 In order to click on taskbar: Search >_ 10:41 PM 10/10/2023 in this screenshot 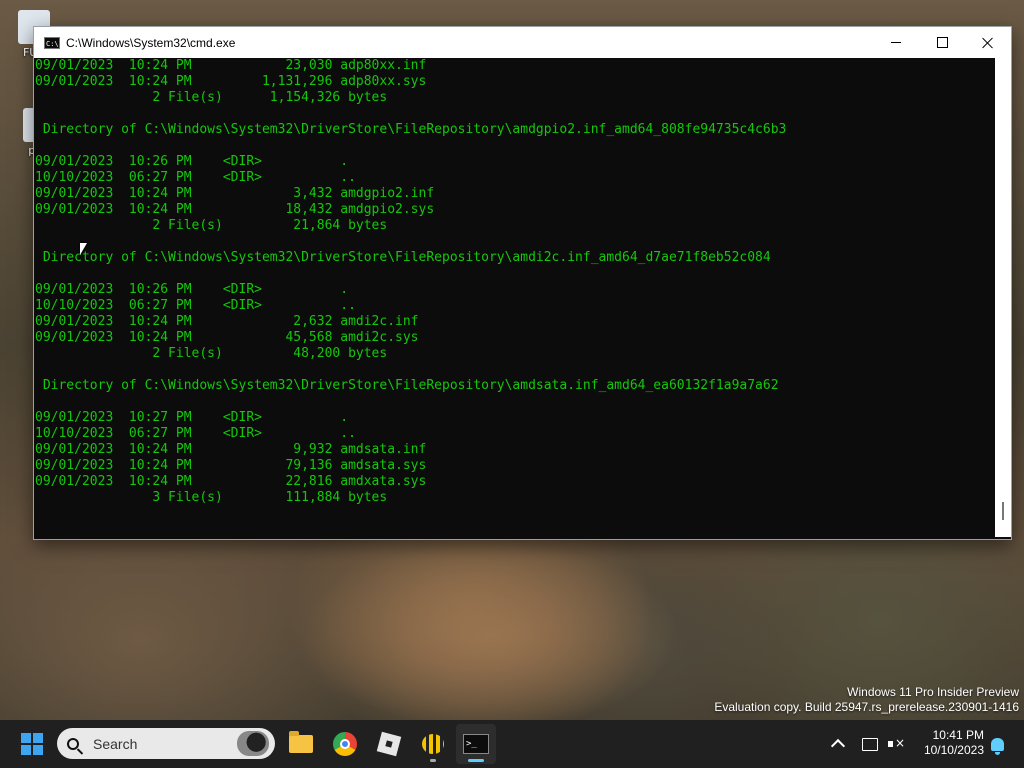, I will do `click(512, 744)`.